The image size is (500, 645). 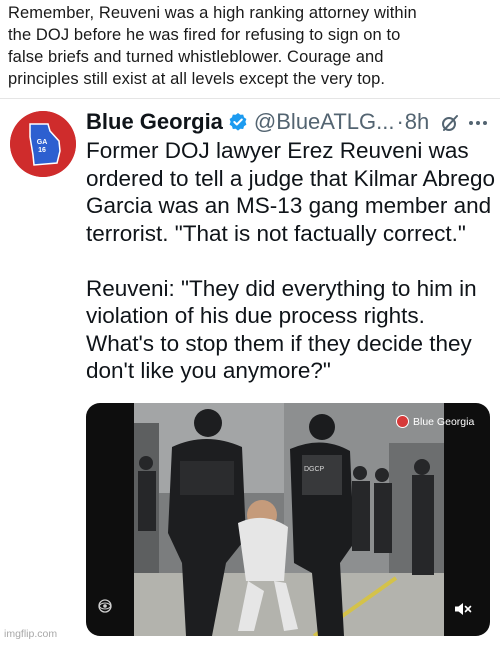 I want to click on guard-badge-text: DGCP, so click(x=314, y=469).